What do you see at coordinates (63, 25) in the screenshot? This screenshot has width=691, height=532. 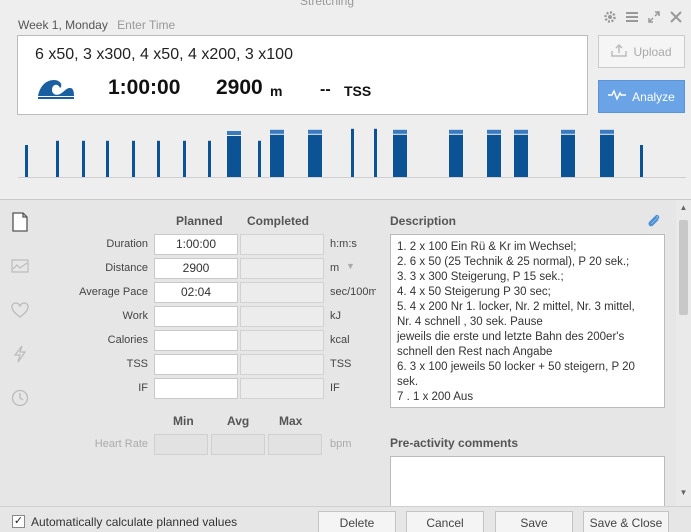 I see `date-label: Week 1, Monday` at bounding box center [63, 25].